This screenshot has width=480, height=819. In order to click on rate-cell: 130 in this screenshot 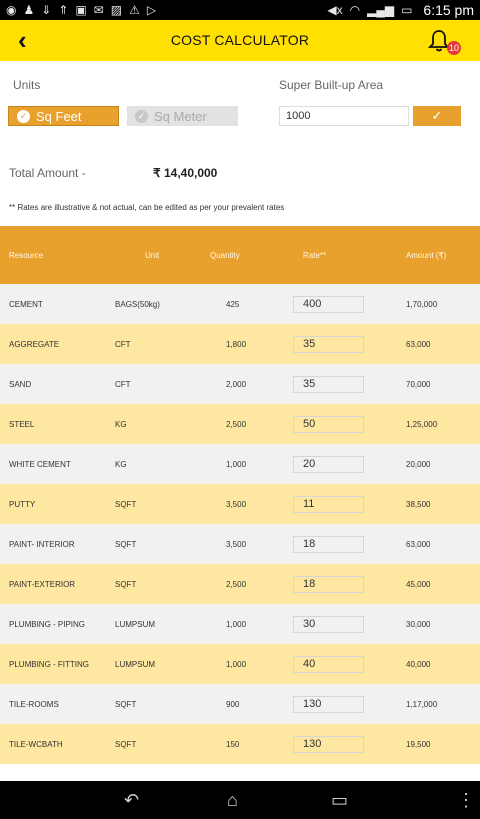, I will do `click(349, 744)`.